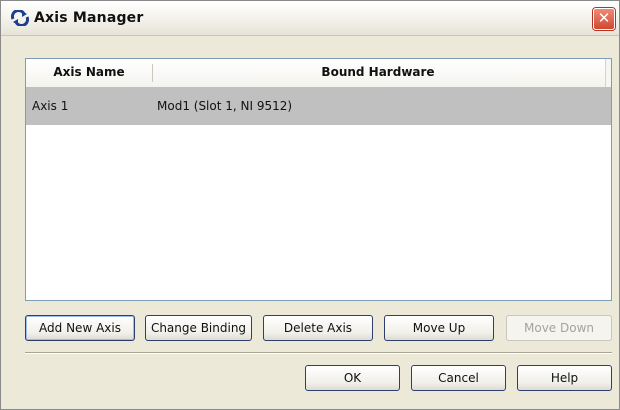 Image resolution: width=620 pixels, height=410 pixels. What do you see at coordinates (458, 378) in the screenshot?
I see `cancel-button: Cancel` at bounding box center [458, 378].